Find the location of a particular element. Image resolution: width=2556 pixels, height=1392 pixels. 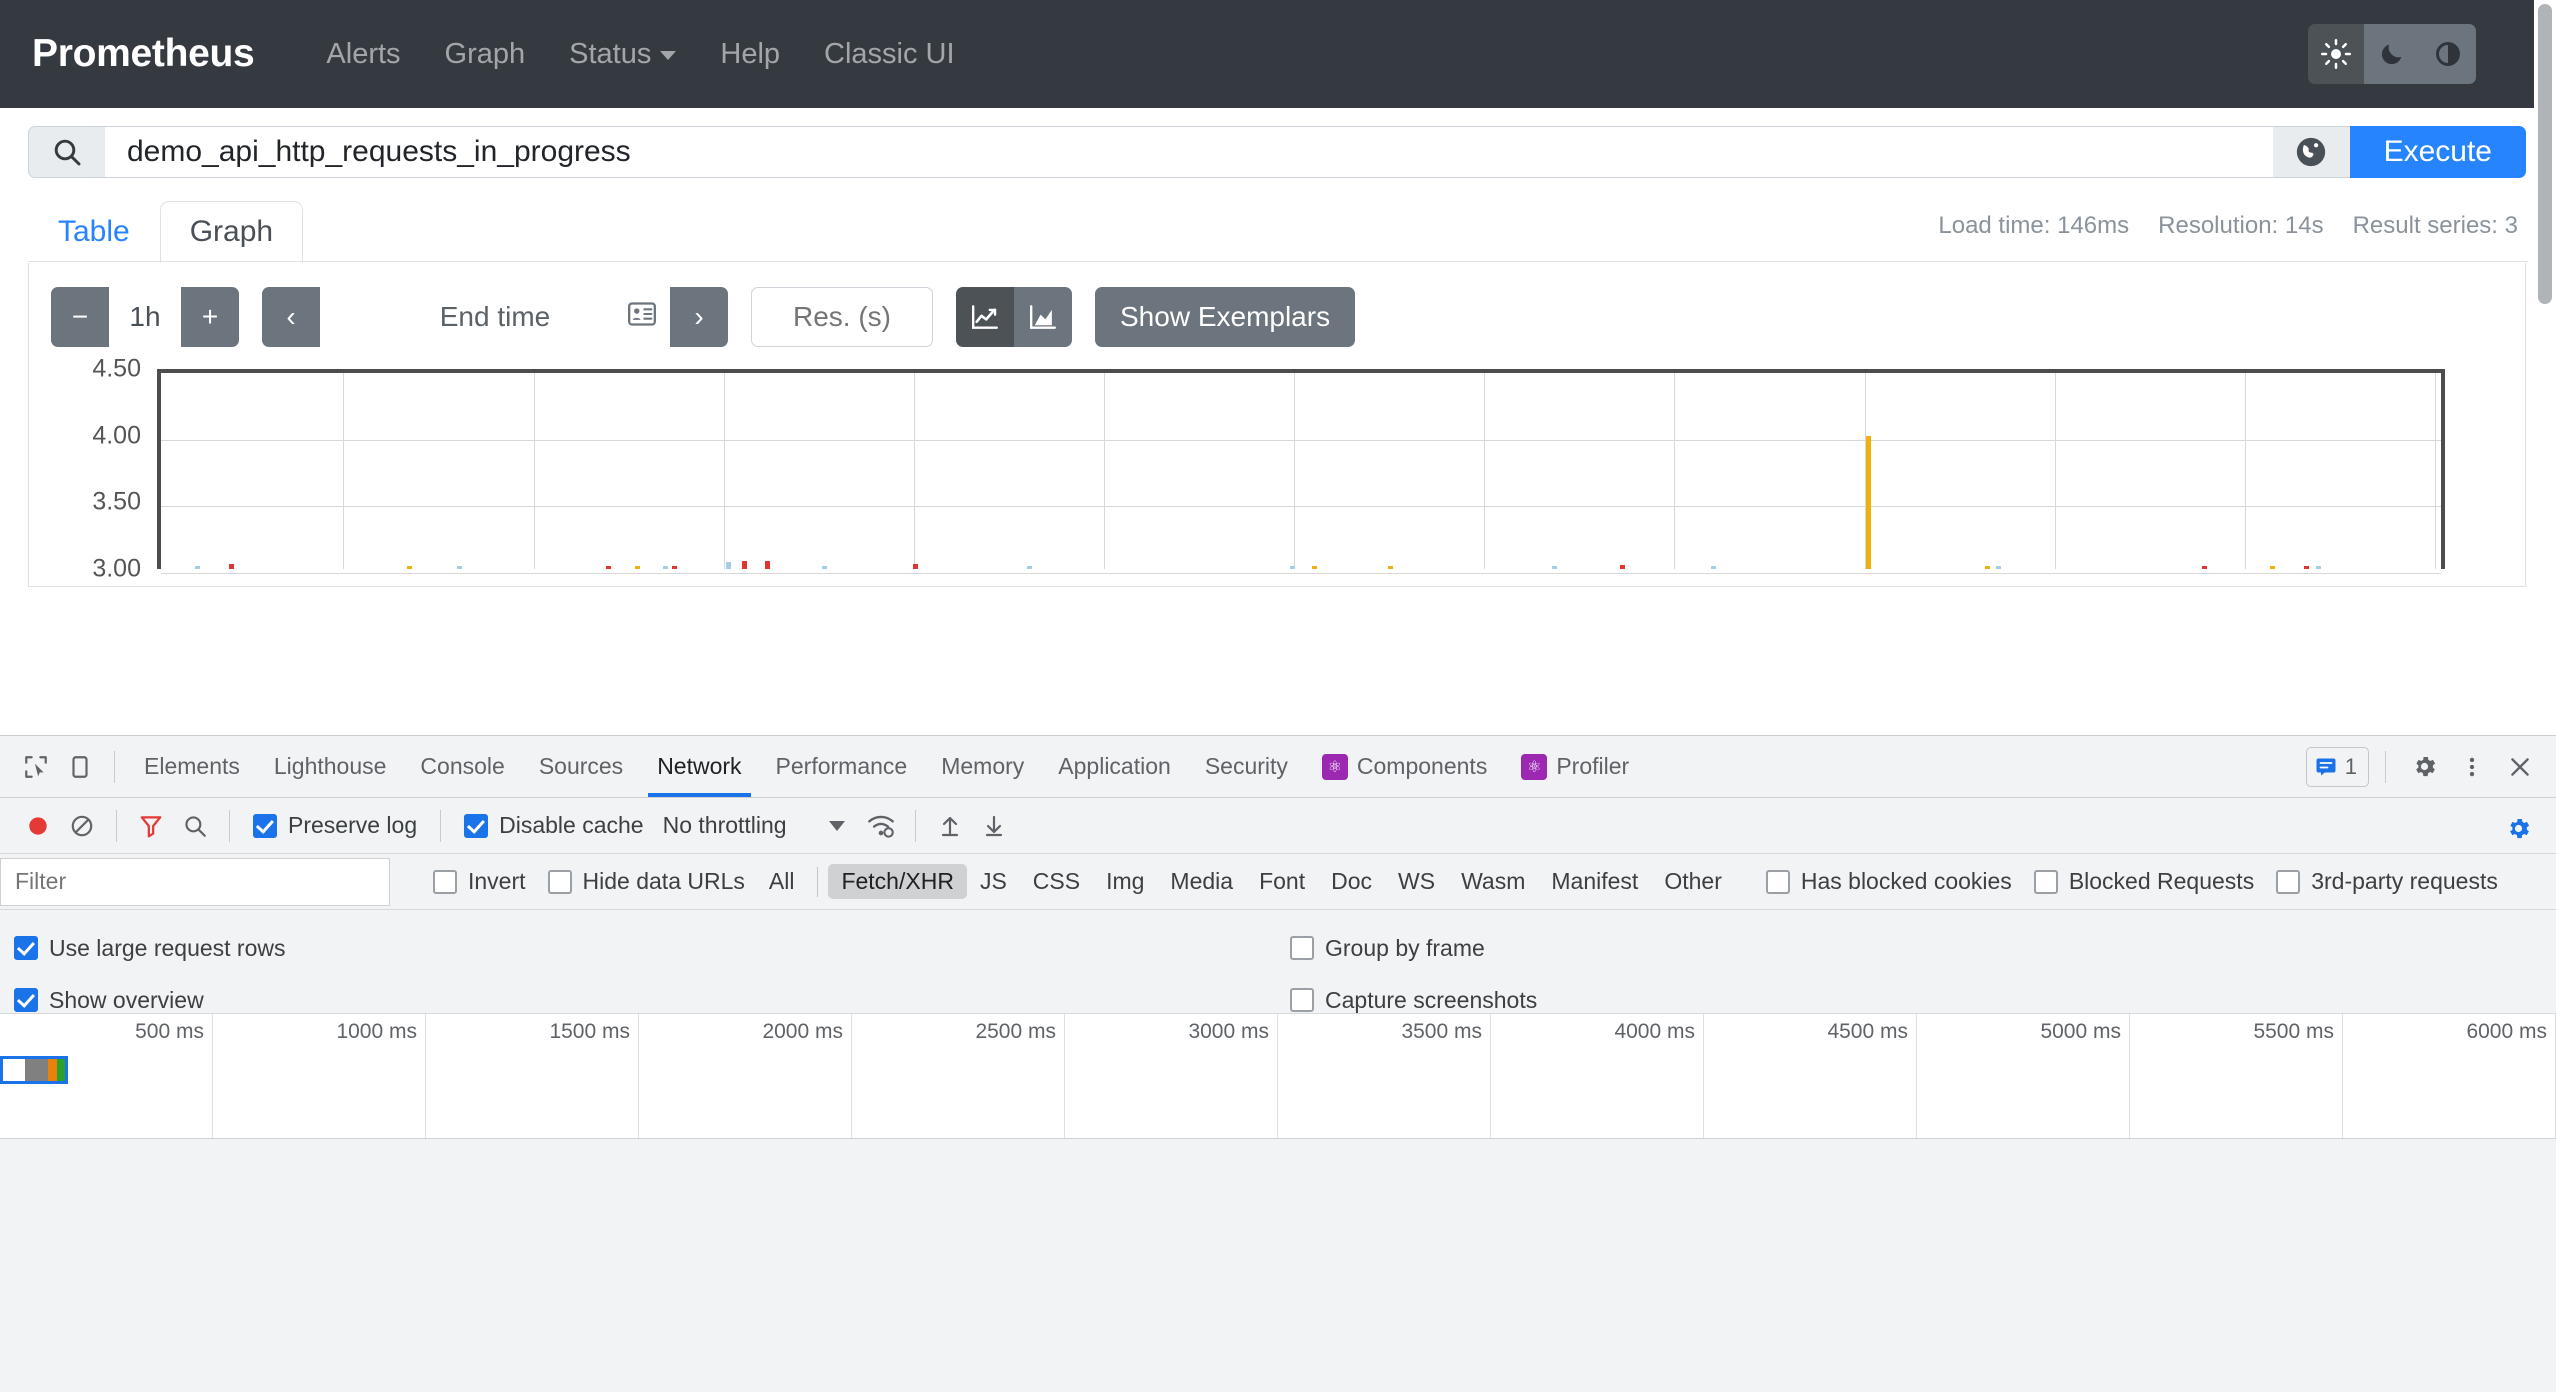

range-decrease-button: − is located at coordinates (80, 317).